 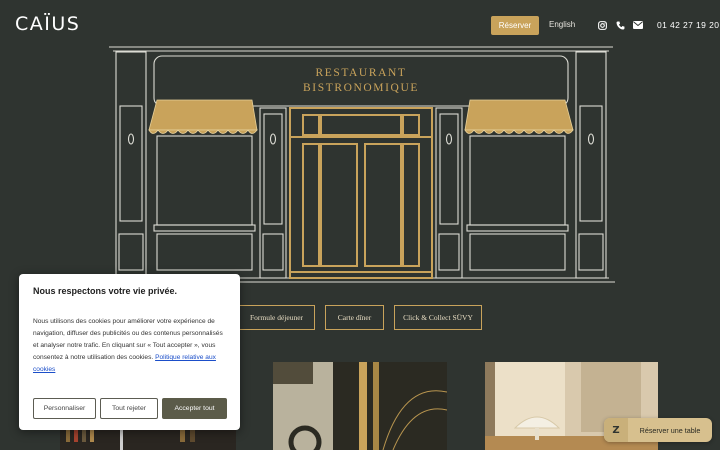 What do you see at coordinates (361, 88) in the screenshot?
I see `sign-line-2: BISTRONOMIQUE` at bounding box center [361, 88].